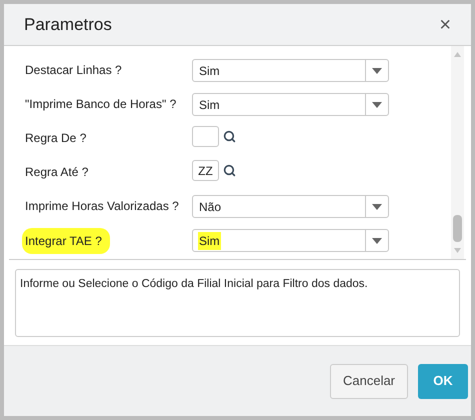 This screenshot has height=420, width=475. Describe the element at coordinates (369, 381) in the screenshot. I see `cancel-button: Cancelar` at that location.